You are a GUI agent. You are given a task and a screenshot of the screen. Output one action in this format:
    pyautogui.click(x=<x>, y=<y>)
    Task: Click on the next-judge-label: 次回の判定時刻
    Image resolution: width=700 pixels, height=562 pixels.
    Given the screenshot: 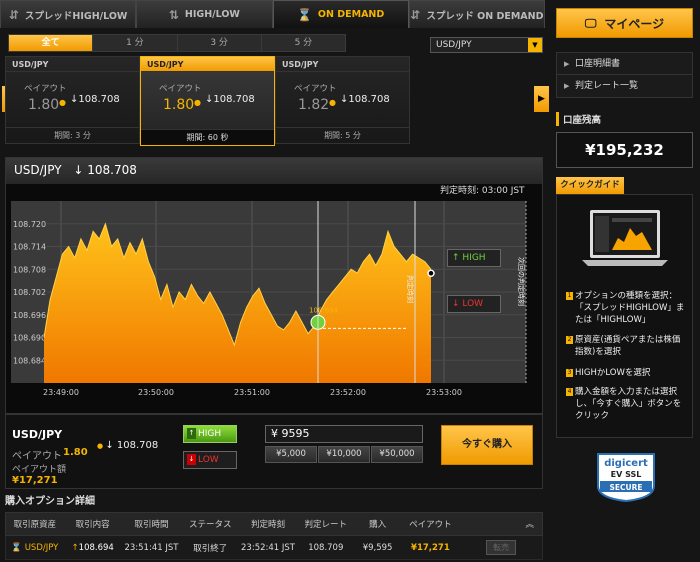 What is the action you would take?
    pyautogui.click(x=521, y=281)
    